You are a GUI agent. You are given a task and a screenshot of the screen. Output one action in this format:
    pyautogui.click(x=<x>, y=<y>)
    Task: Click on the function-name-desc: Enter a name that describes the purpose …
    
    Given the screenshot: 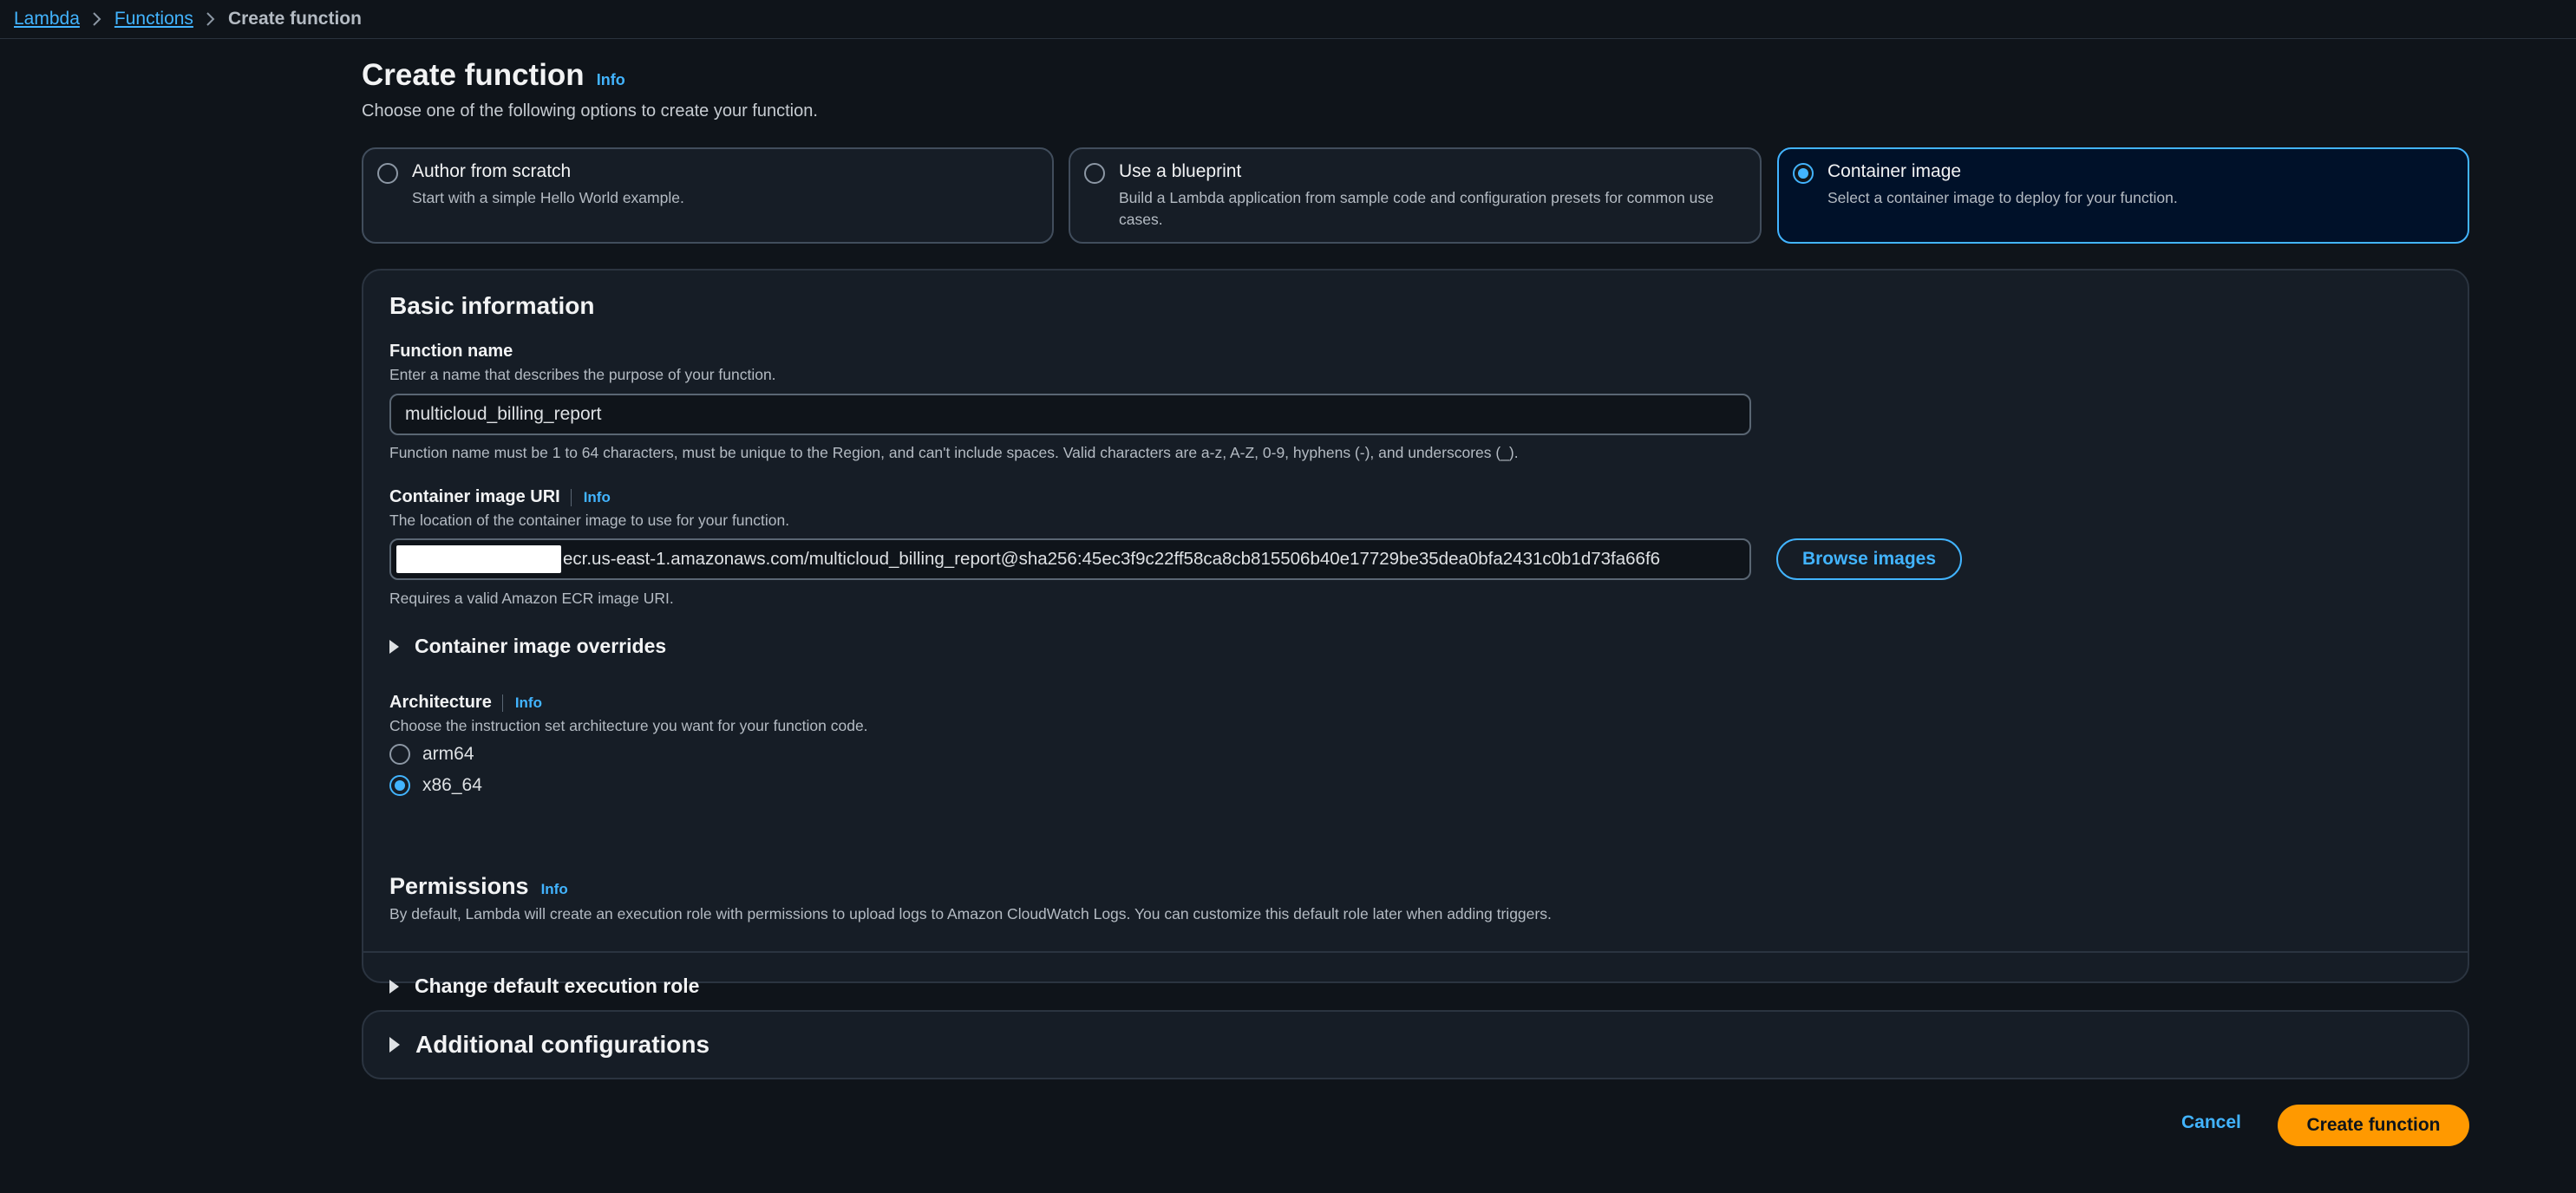 What is the action you would take?
    pyautogui.click(x=582, y=374)
    